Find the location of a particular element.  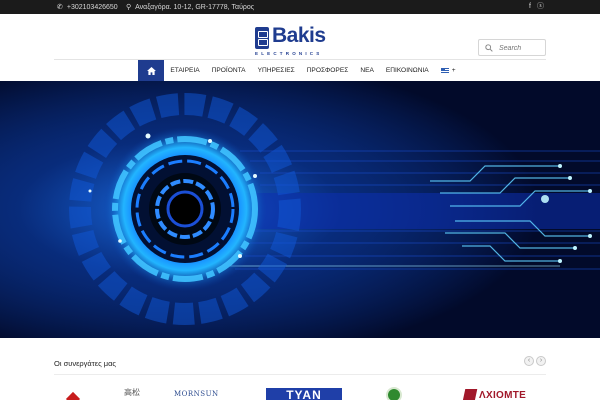

search-icon is located at coordinates (489, 48).